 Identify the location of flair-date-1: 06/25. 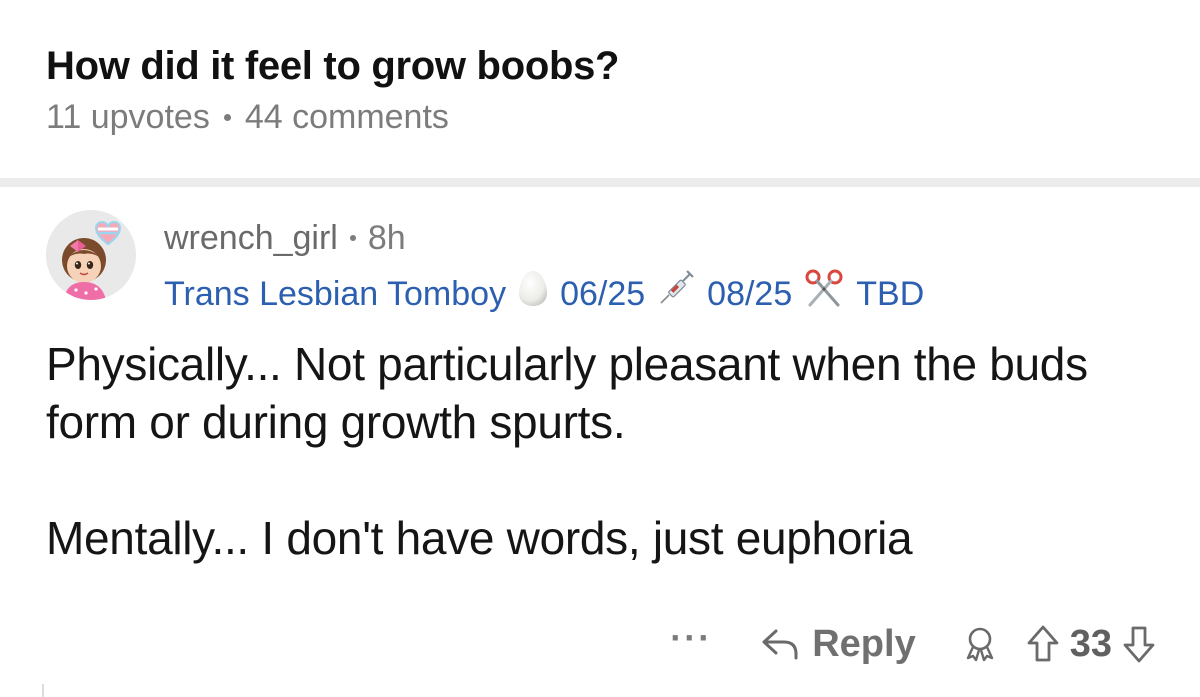
(603, 293).